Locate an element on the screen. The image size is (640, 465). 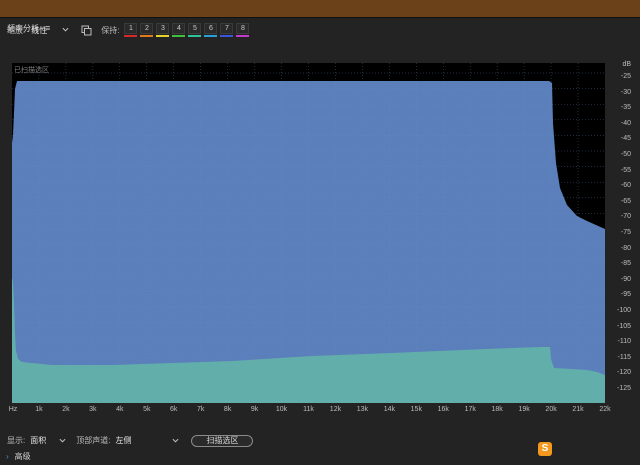
hold-slot-6: 6 is located at coordinates (211, 30).